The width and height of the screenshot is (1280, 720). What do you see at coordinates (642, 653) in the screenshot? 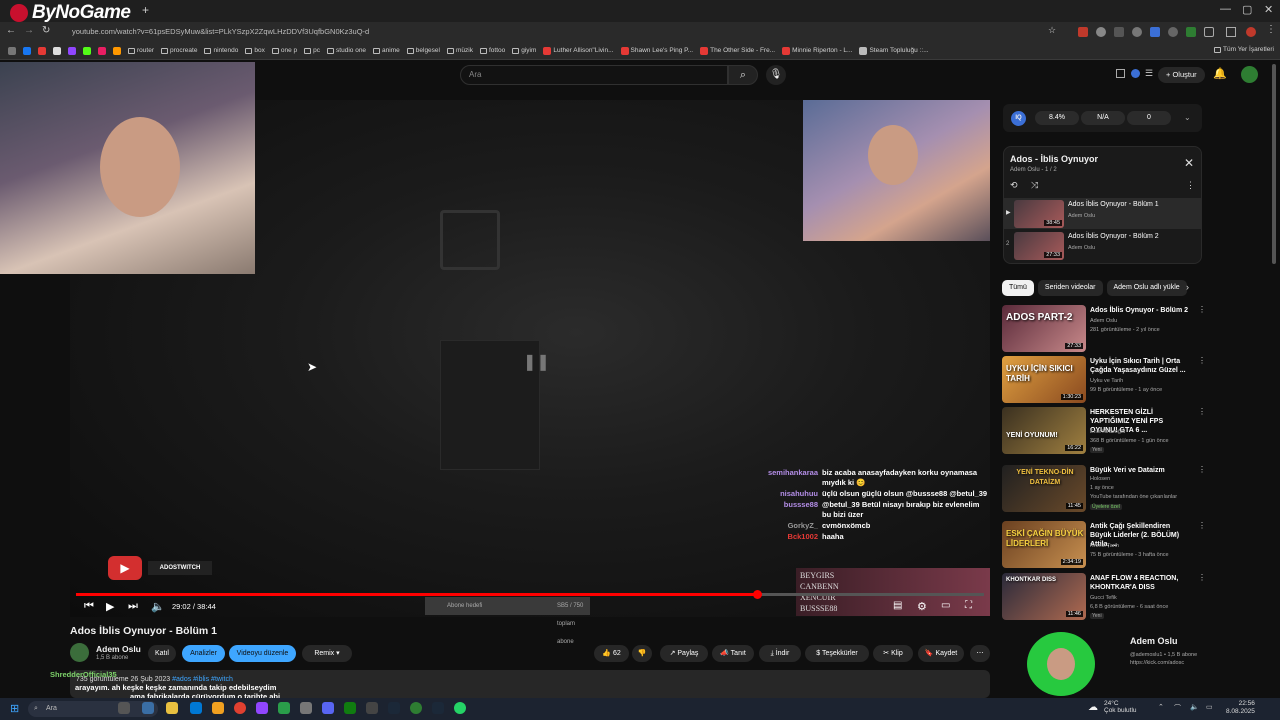
I see `dislike-button: 👎` at bounding box center [642, 653].